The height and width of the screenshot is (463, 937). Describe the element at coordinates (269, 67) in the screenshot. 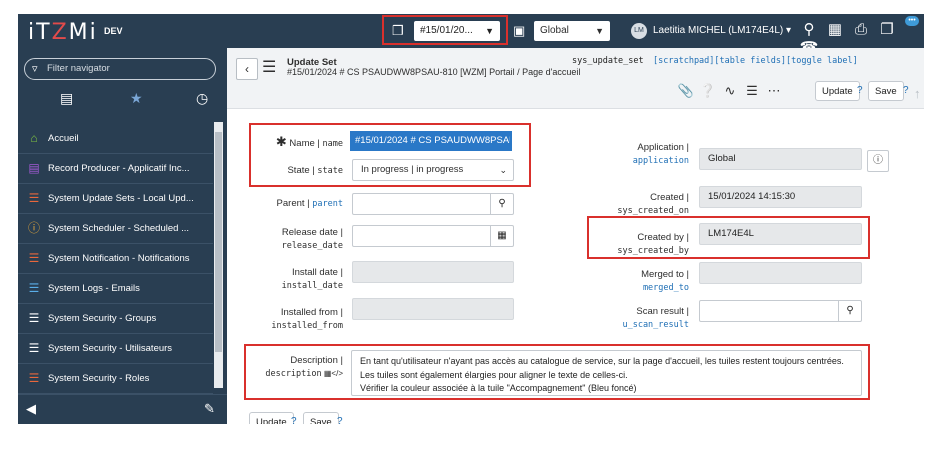

I see `context-menu-icon: ☰` at that location.